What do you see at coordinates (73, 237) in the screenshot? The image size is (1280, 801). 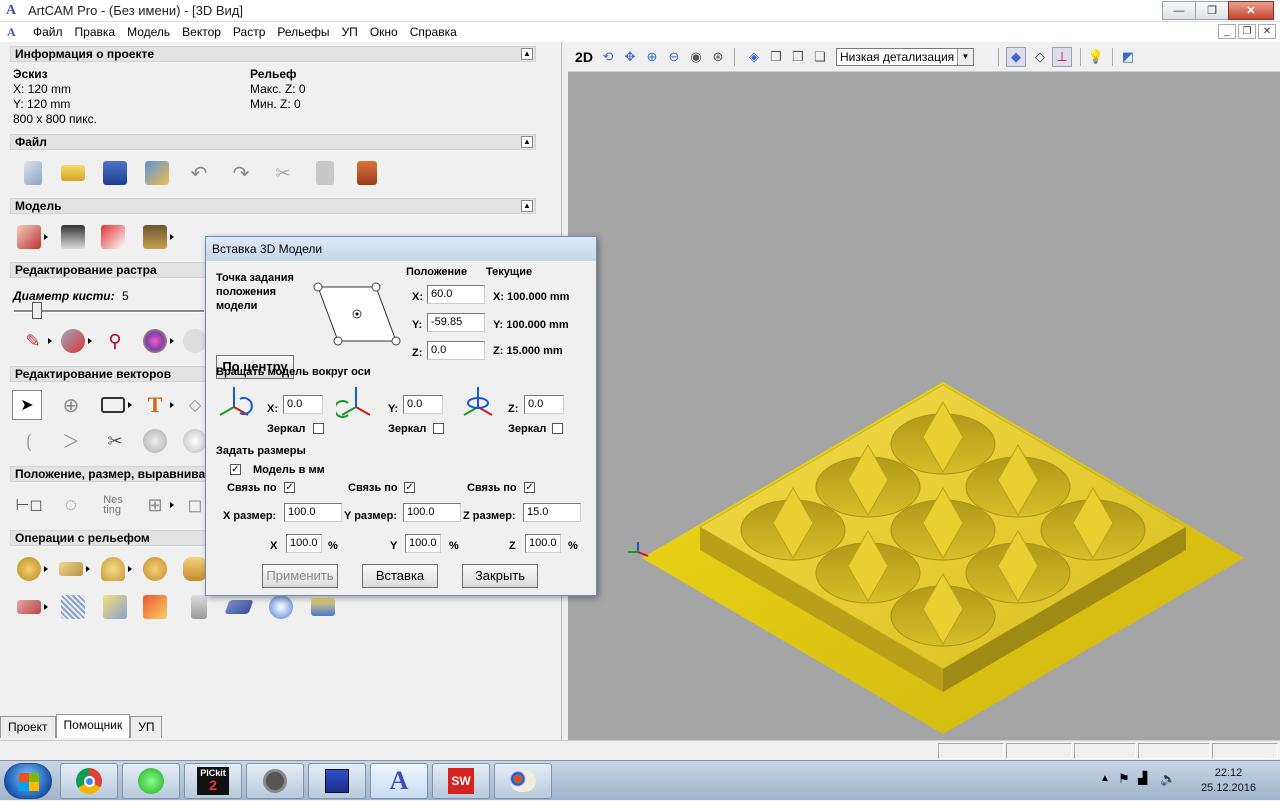 I see `model-resolution-icon` at bounding box center [73, 237].